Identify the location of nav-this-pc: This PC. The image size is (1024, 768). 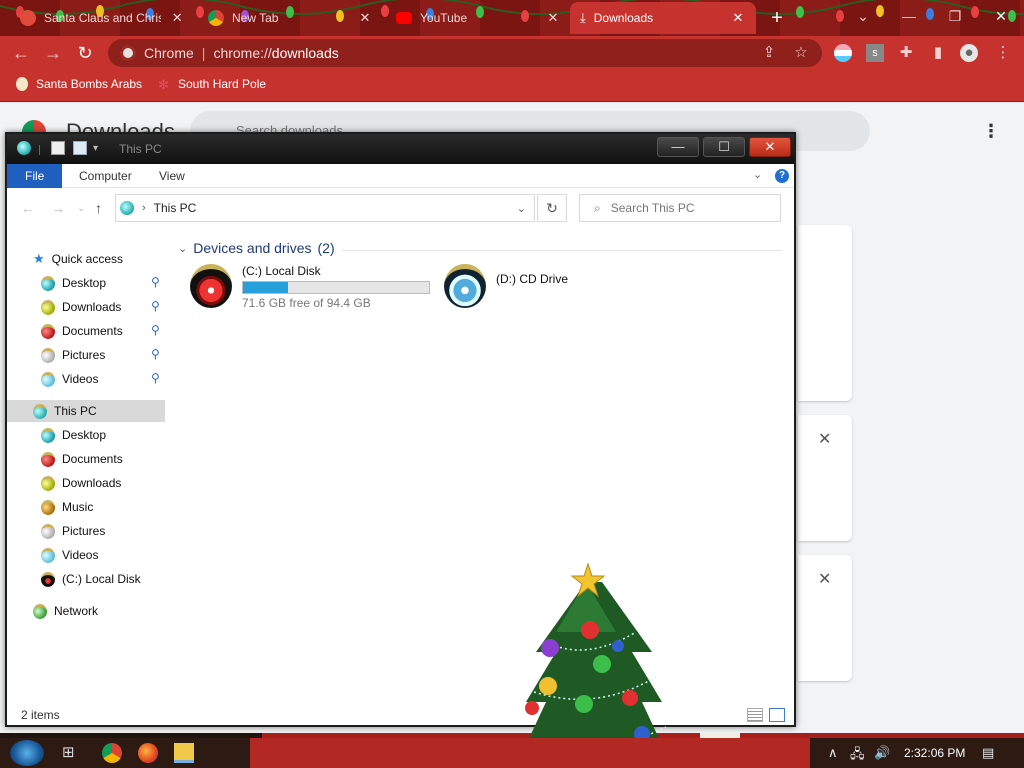
(86, 411).